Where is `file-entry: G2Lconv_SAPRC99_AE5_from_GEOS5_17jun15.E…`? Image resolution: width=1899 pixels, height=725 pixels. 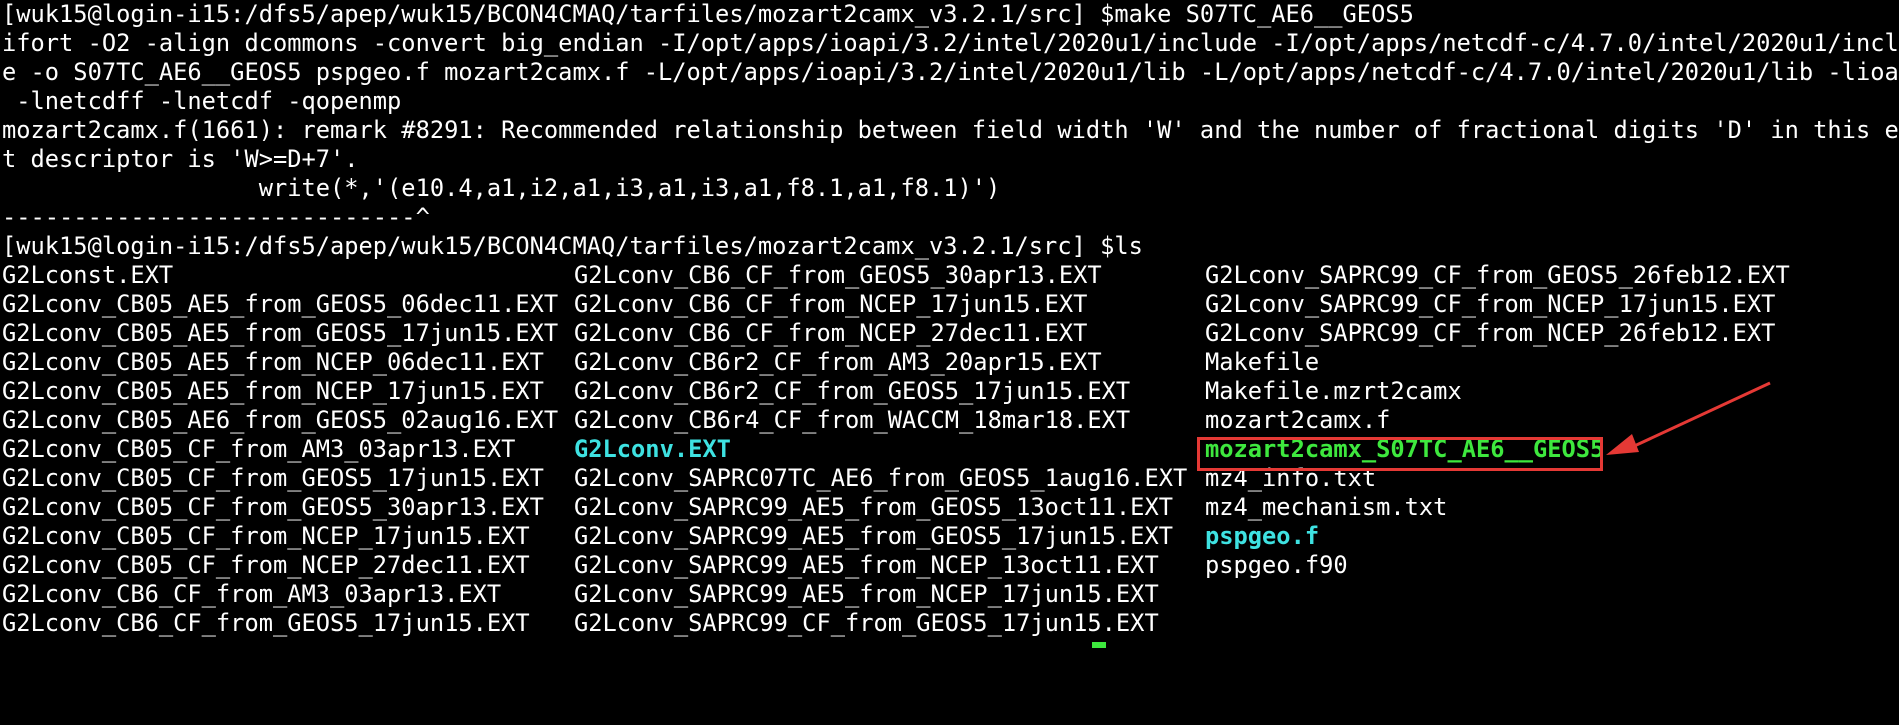 file-entry: G2Lconv_SAPRC99_AE5_from_GEOS5_17jun15.E… is located at coordinates (873, 536).